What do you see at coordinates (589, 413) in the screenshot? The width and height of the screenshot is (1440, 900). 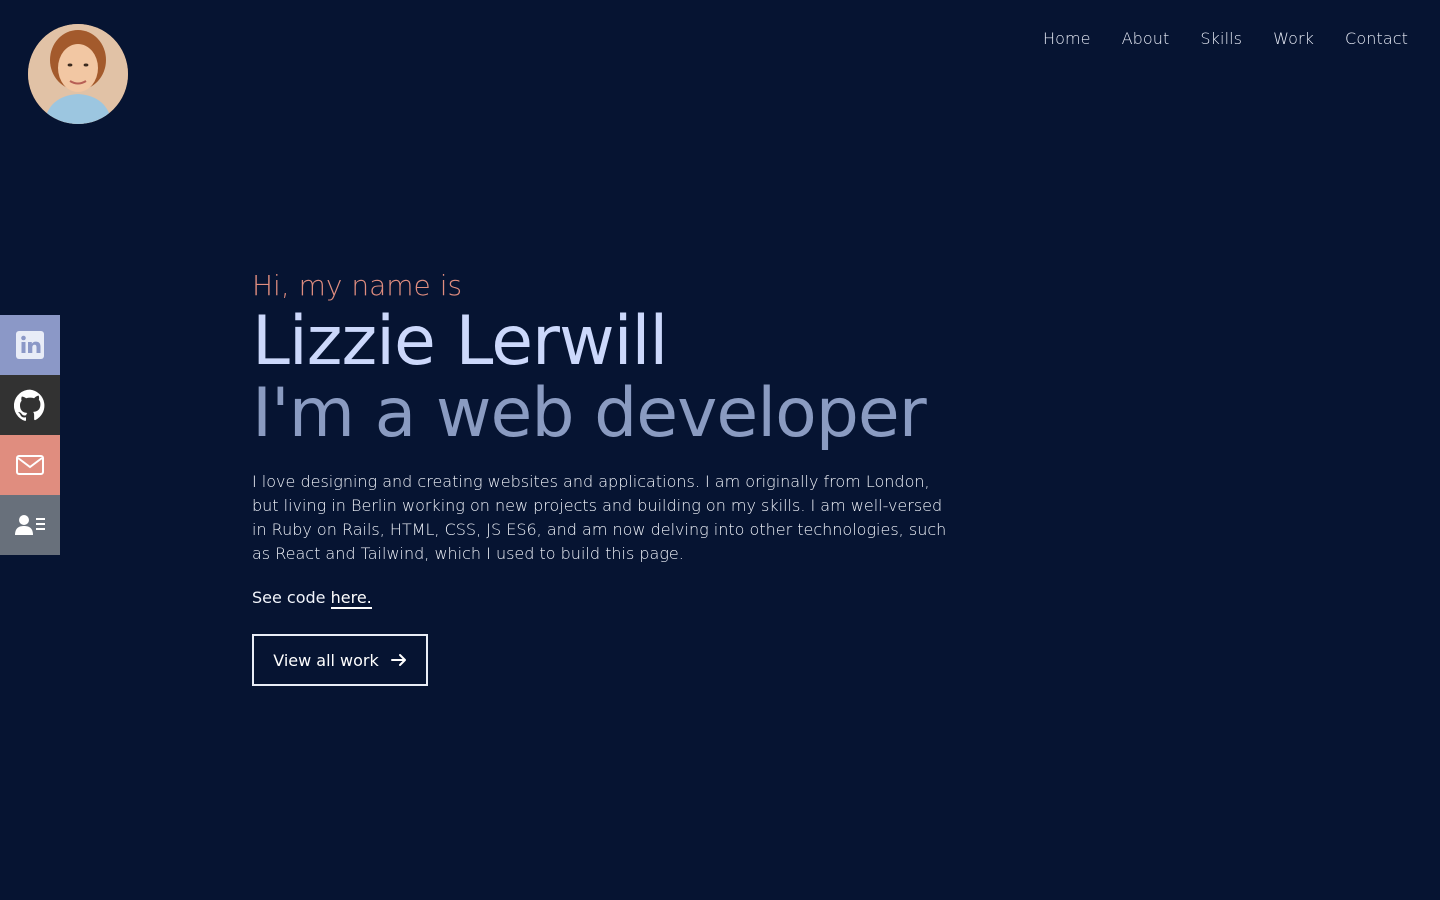 I see `hero-role: I'm a web developer` at bounding box center [589, 413].